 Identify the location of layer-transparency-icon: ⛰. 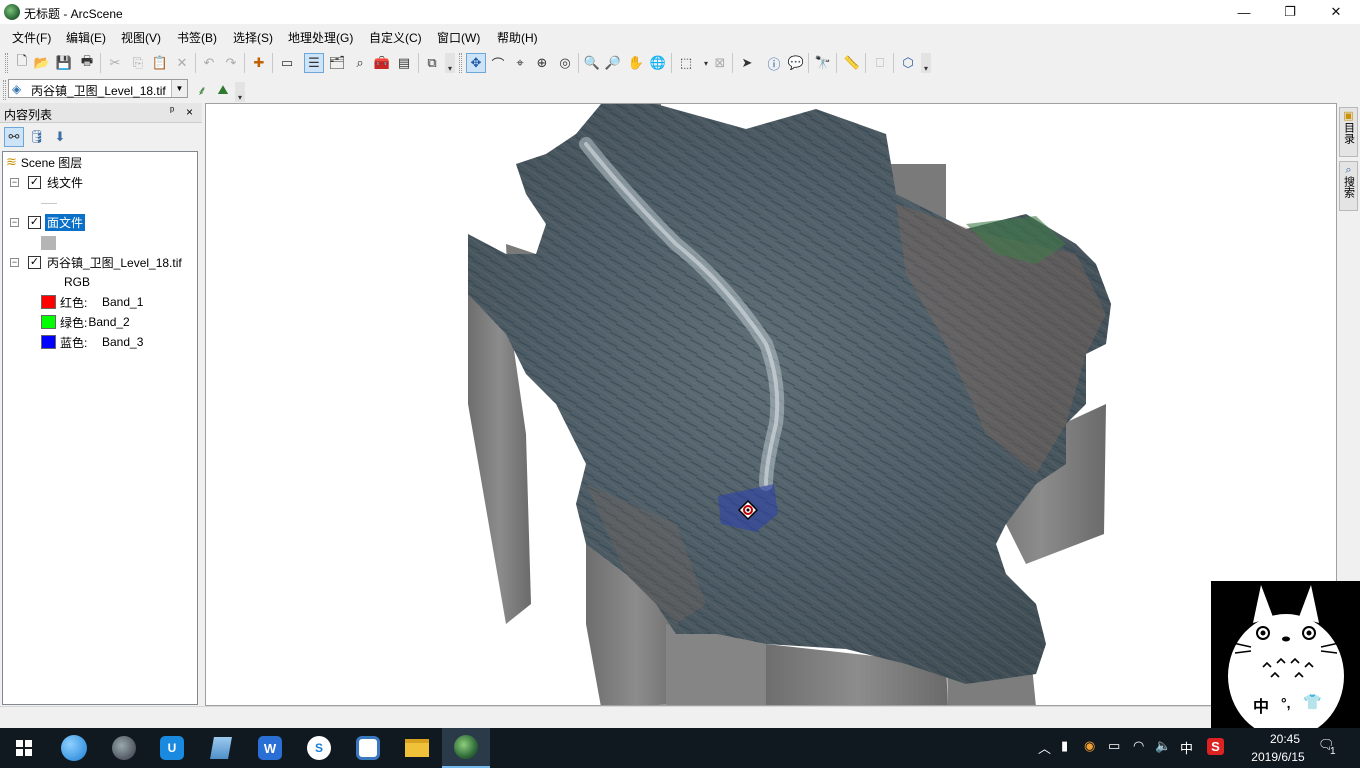
(223, 90).